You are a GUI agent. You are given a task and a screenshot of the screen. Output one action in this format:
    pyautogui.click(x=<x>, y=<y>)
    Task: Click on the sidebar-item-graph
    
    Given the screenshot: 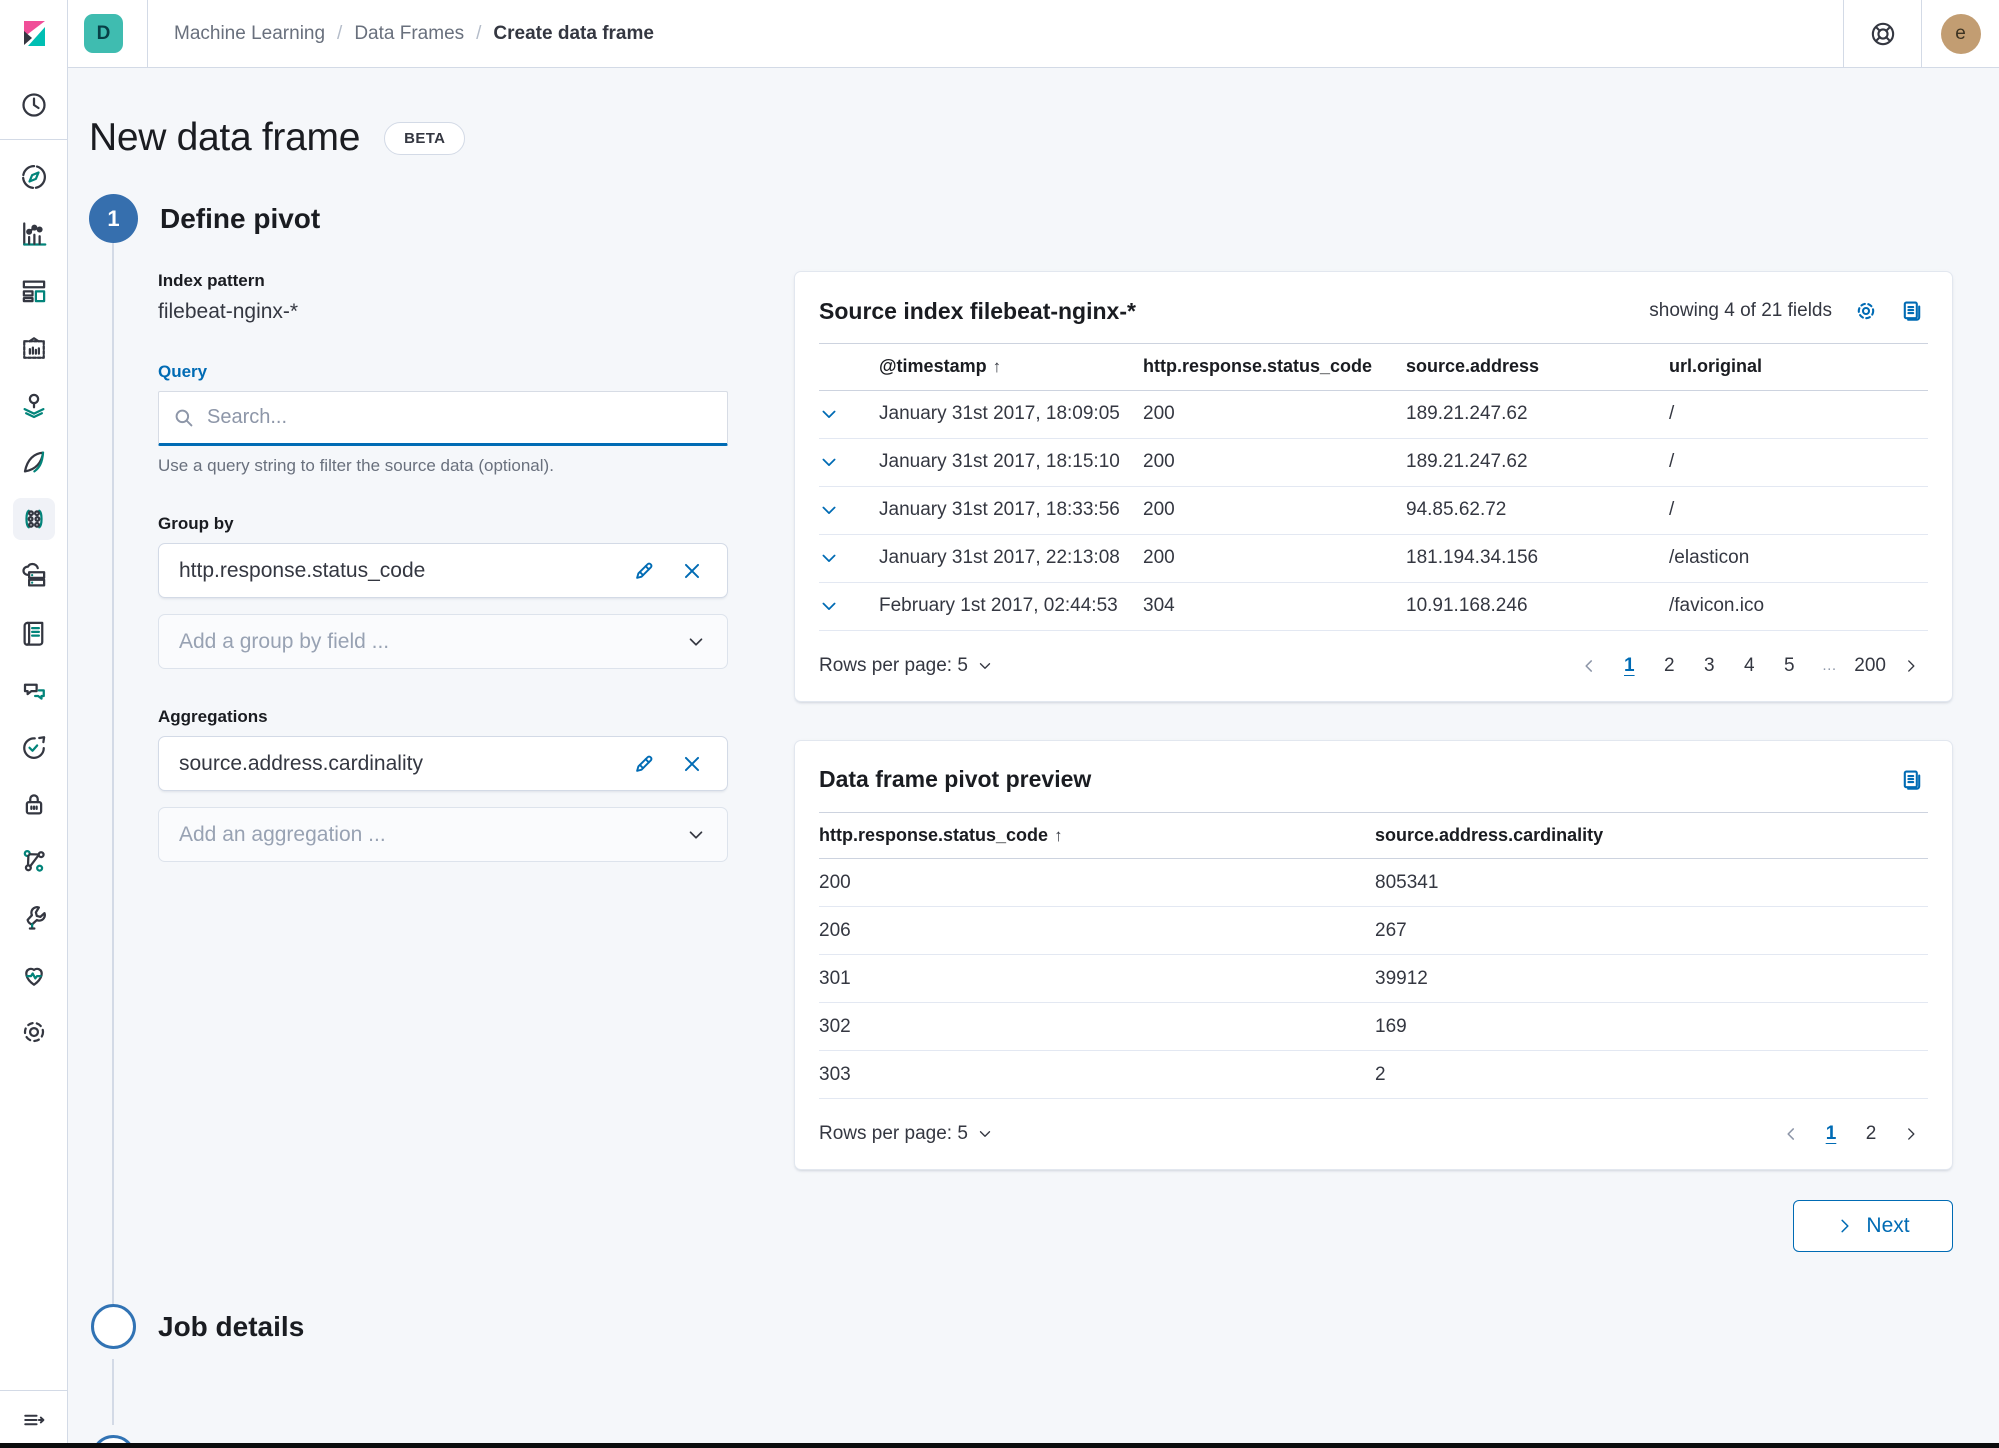 What is the action you would take?
    pyautogui.click(x=34, y=860)
    